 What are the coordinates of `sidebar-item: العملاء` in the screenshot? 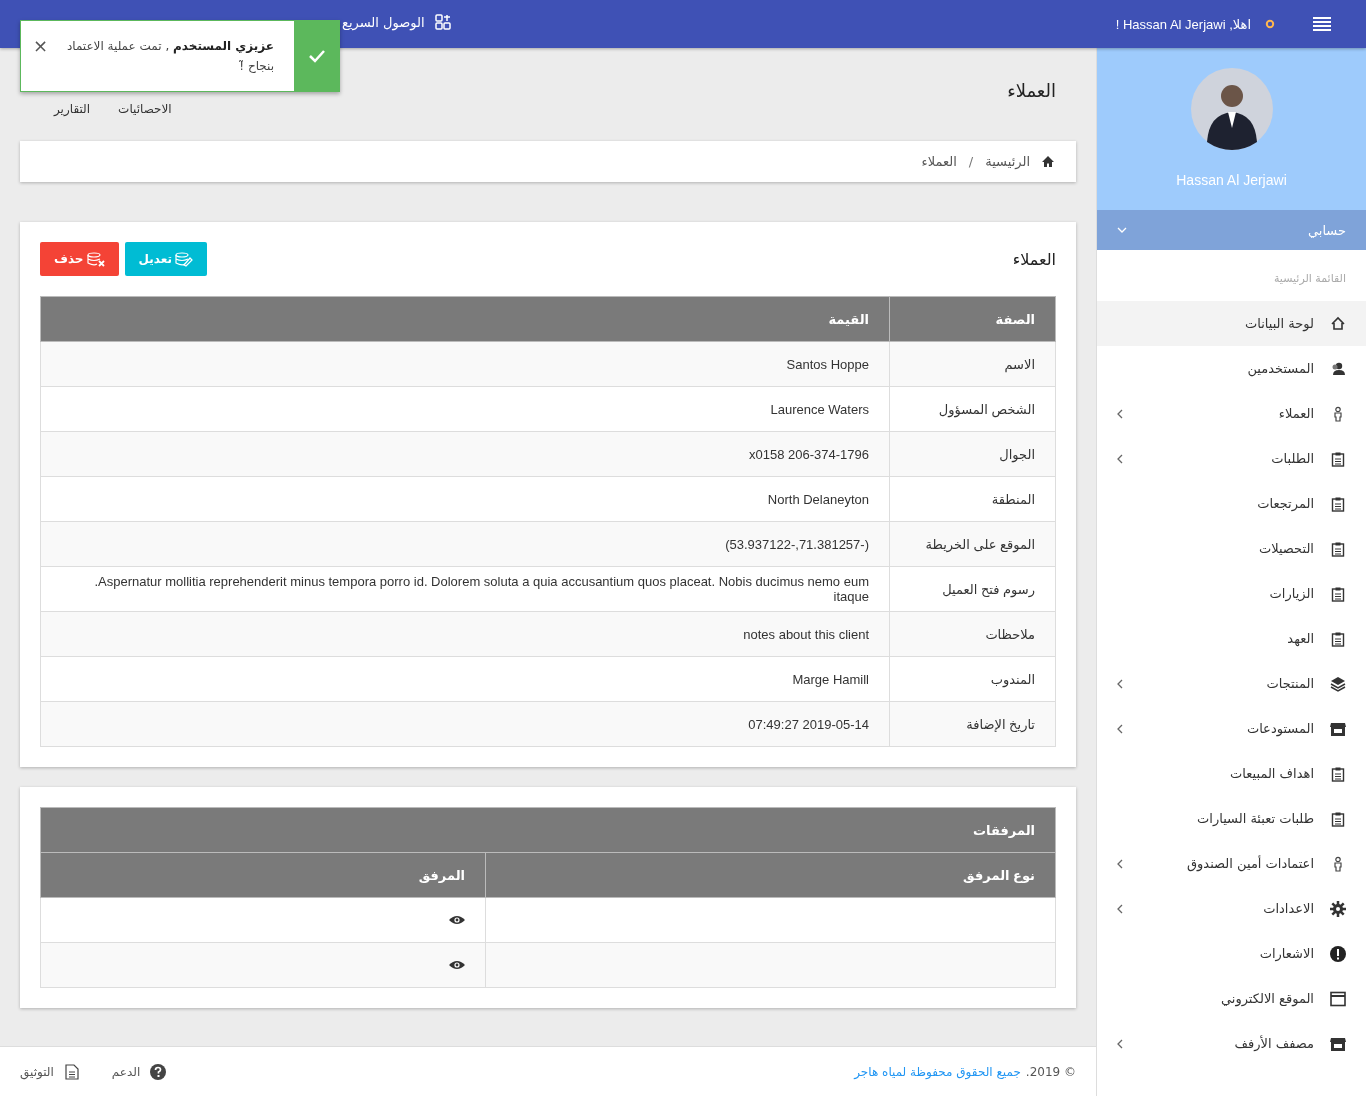 It's located at (1231, 413).